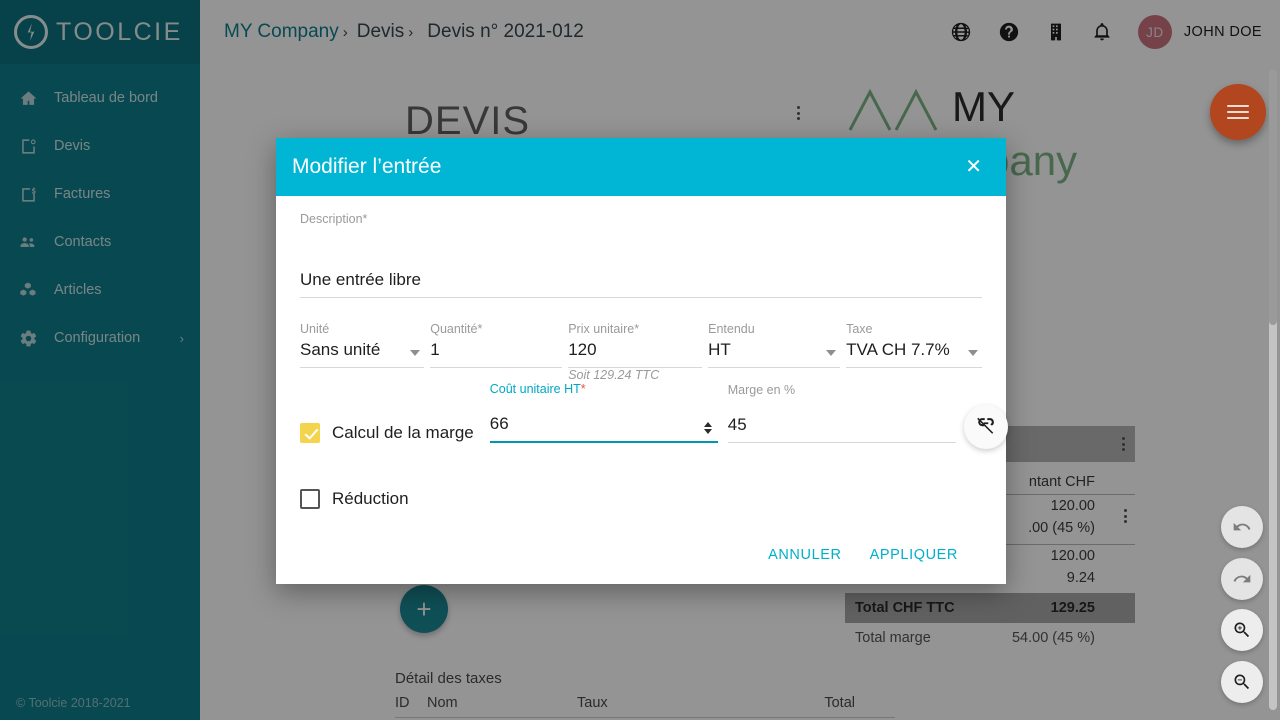 Image resolution: width=1280 pixels, height=720 pixels. I want to click on entendu-field-group: Entendu, so click(774, 345).